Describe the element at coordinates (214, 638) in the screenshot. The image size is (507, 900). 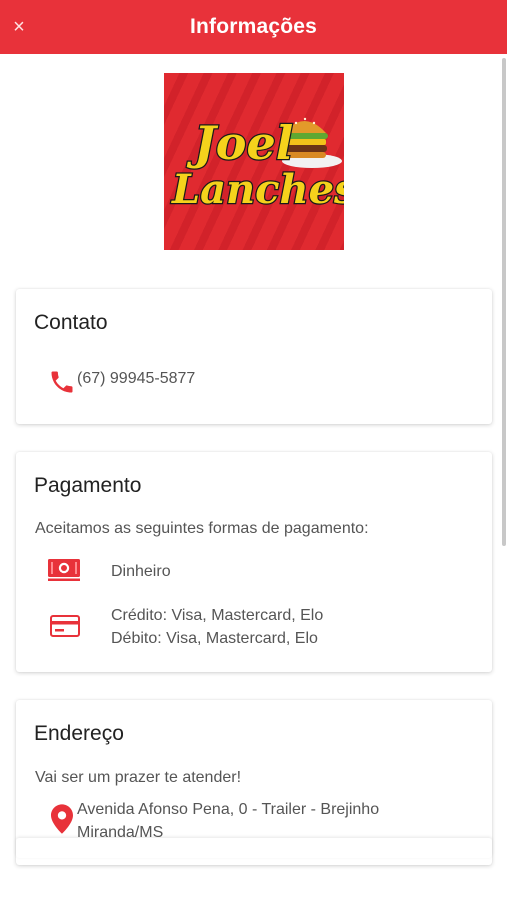
I see `payment-debit: Débito: Visa, Mastercard, Elo` at that location.